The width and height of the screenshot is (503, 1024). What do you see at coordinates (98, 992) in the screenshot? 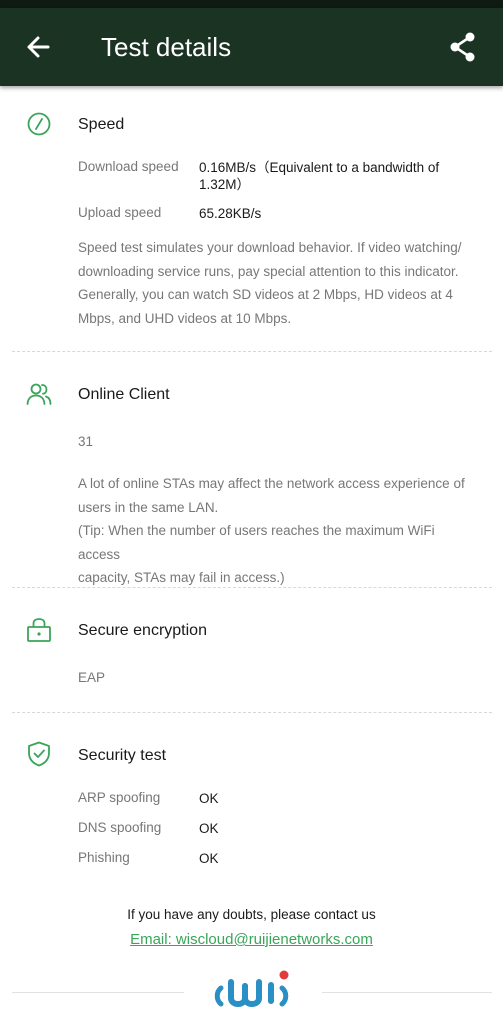
I see `footer-divider-left` at bounding box center [98, 992].